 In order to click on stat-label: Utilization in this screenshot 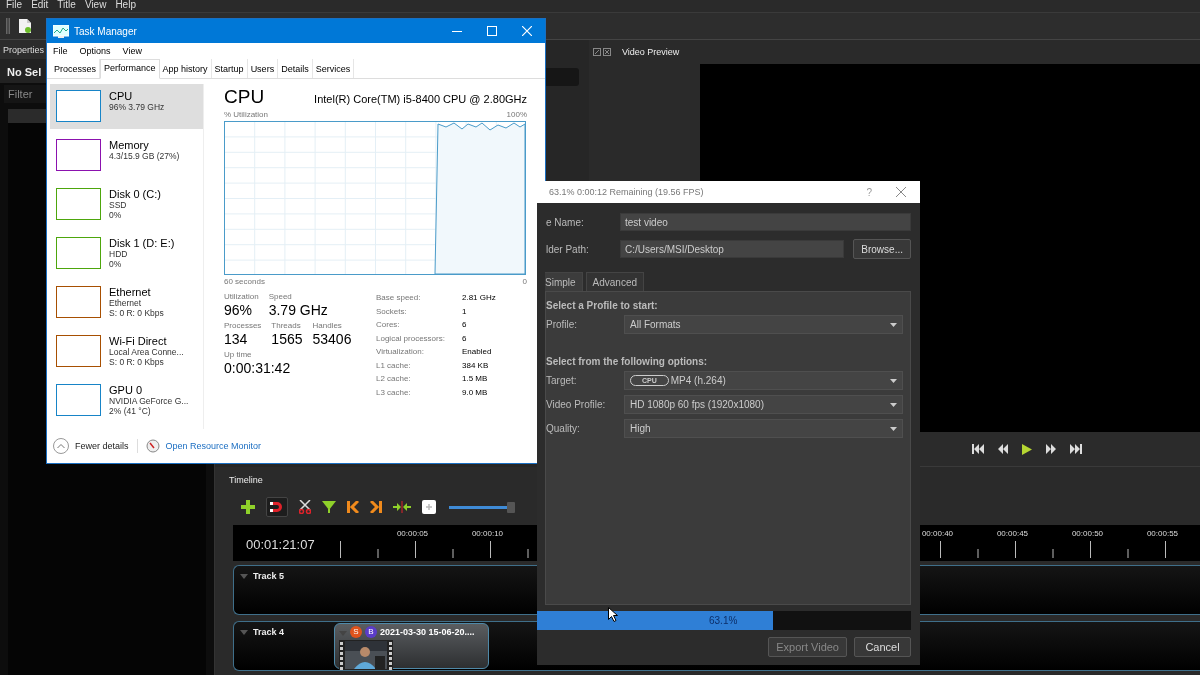, I will do `click(241, 296)`.